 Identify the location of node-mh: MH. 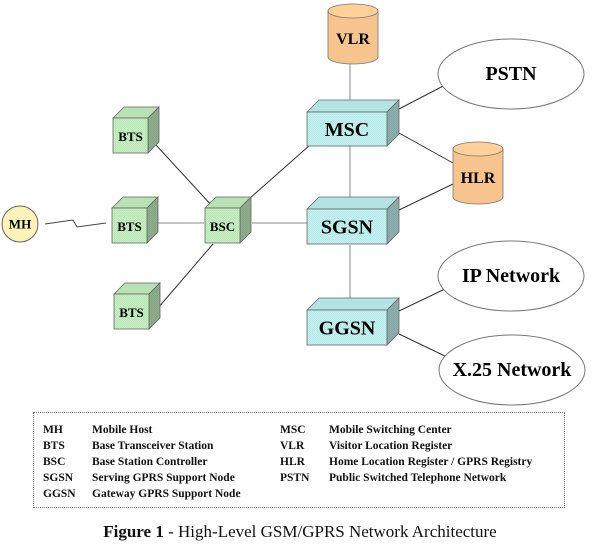
(20, 224).